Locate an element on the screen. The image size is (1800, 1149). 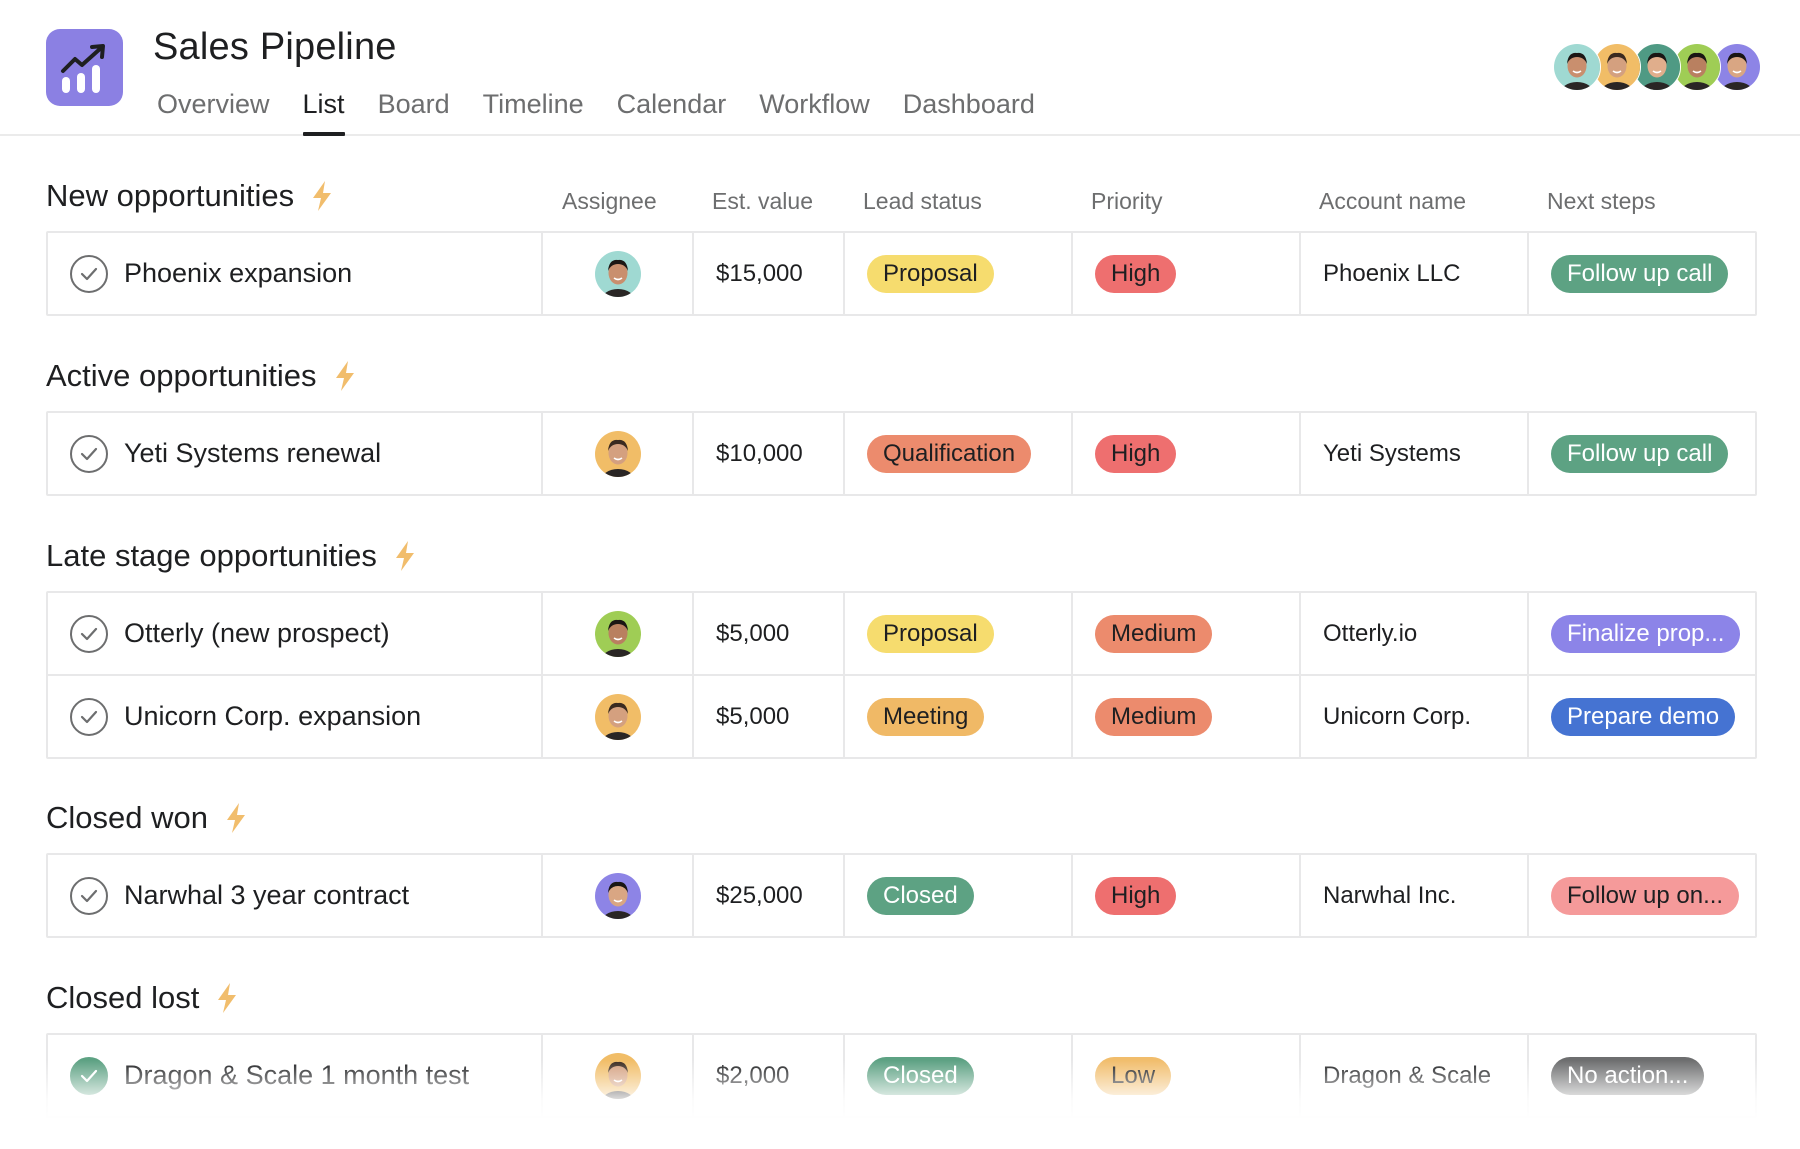
priority-cell: High is located at coordinates (1185, 453).